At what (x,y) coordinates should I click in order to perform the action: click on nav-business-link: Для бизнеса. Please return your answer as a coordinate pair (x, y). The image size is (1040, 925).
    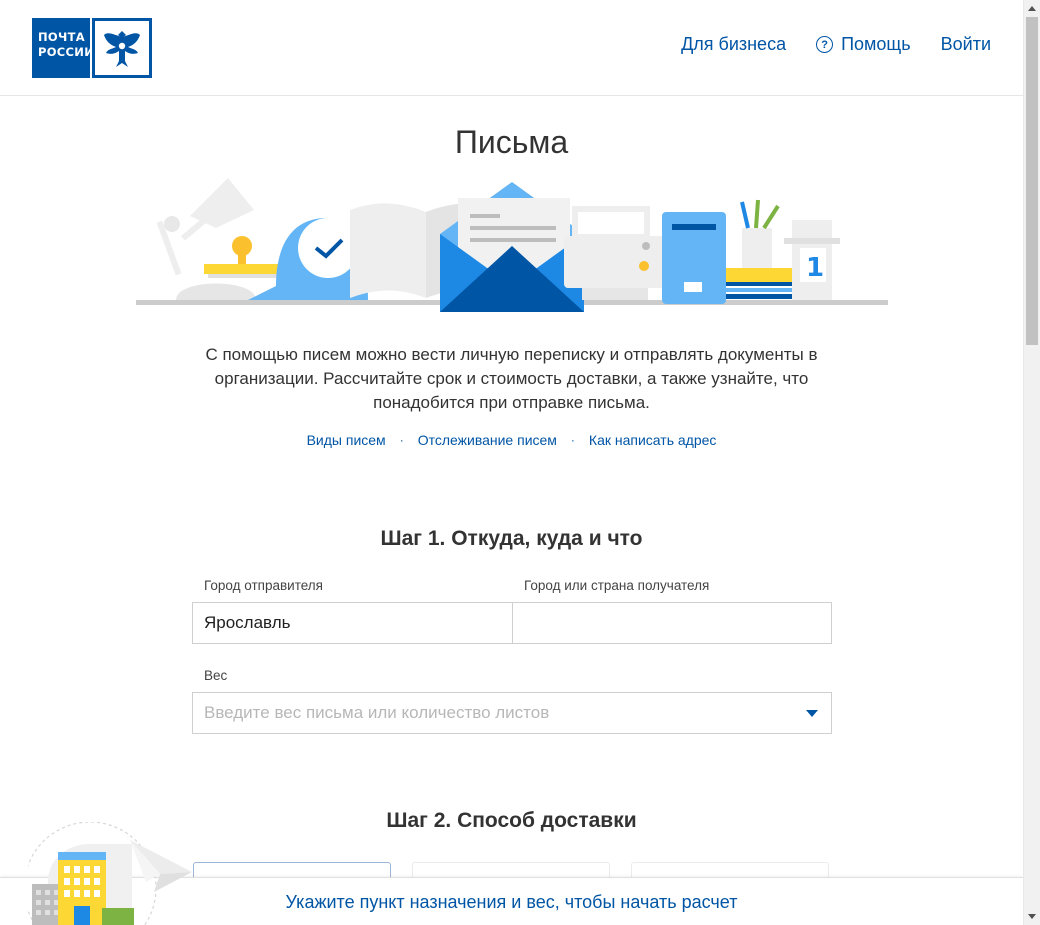
    Looking at the image, I should click on (733, 44).